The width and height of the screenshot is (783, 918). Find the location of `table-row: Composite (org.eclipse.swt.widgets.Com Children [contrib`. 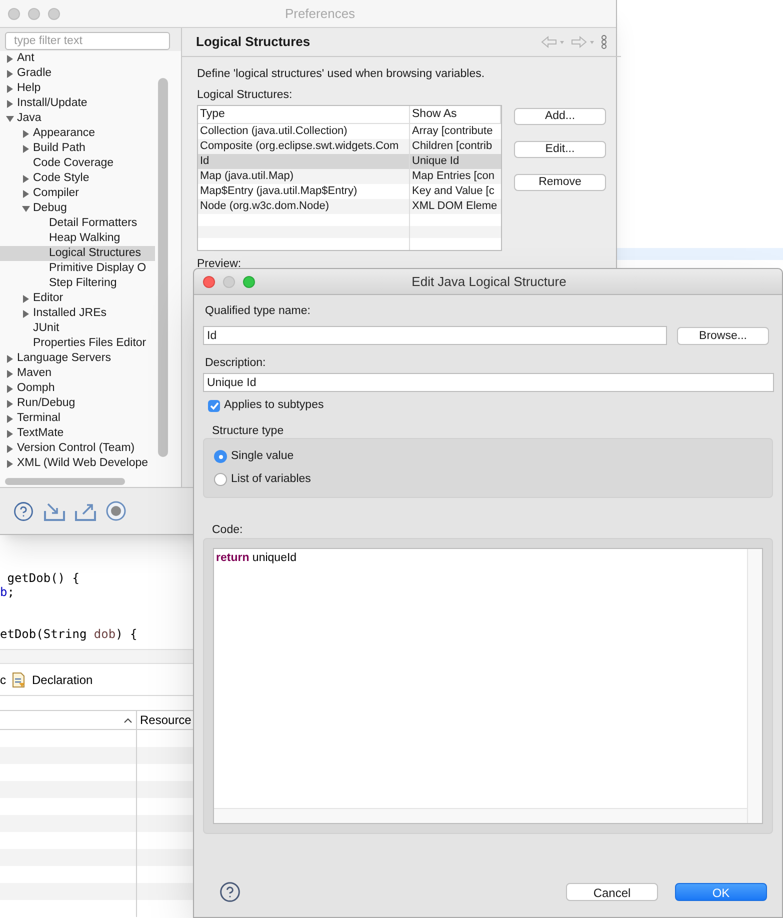

table-row: Composite (org.eclipse.swt.widgets.Com Children [contrib is located at coordinates (349, 146).